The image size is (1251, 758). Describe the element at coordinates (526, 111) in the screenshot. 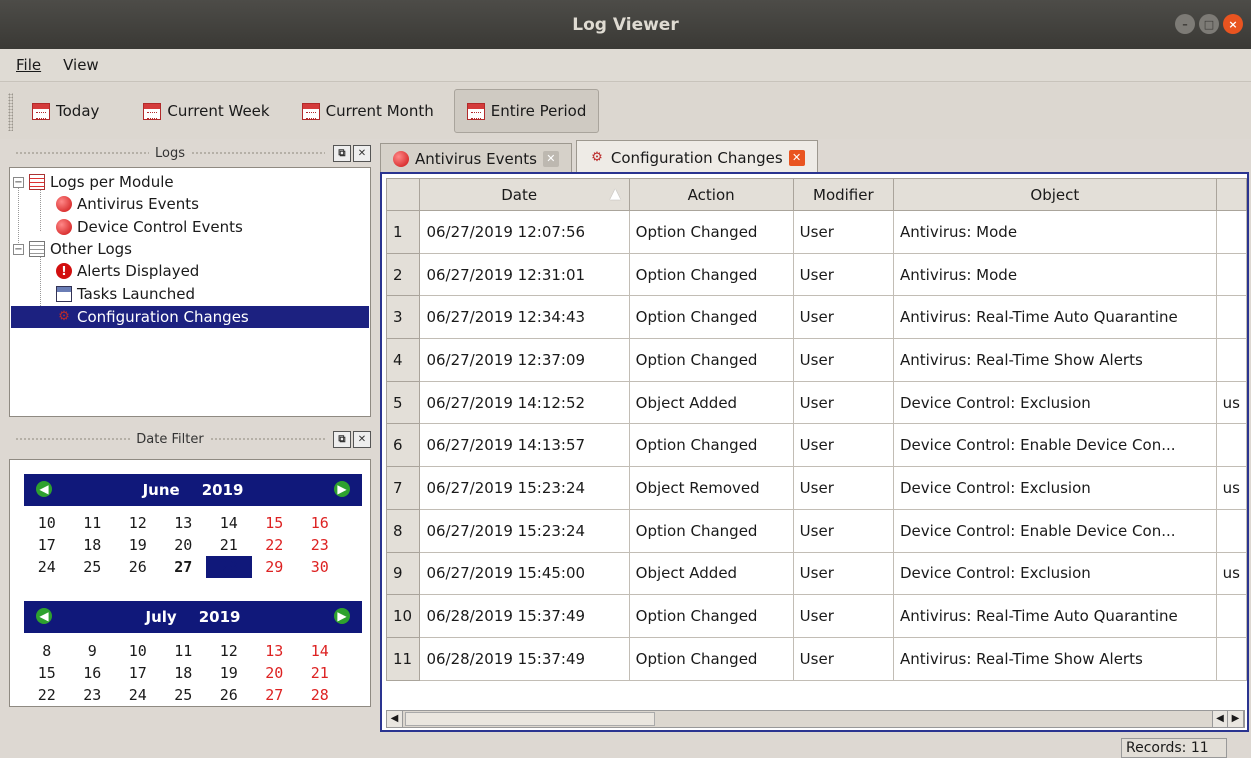

I see `entire-period-button: Entire Period` at that location.